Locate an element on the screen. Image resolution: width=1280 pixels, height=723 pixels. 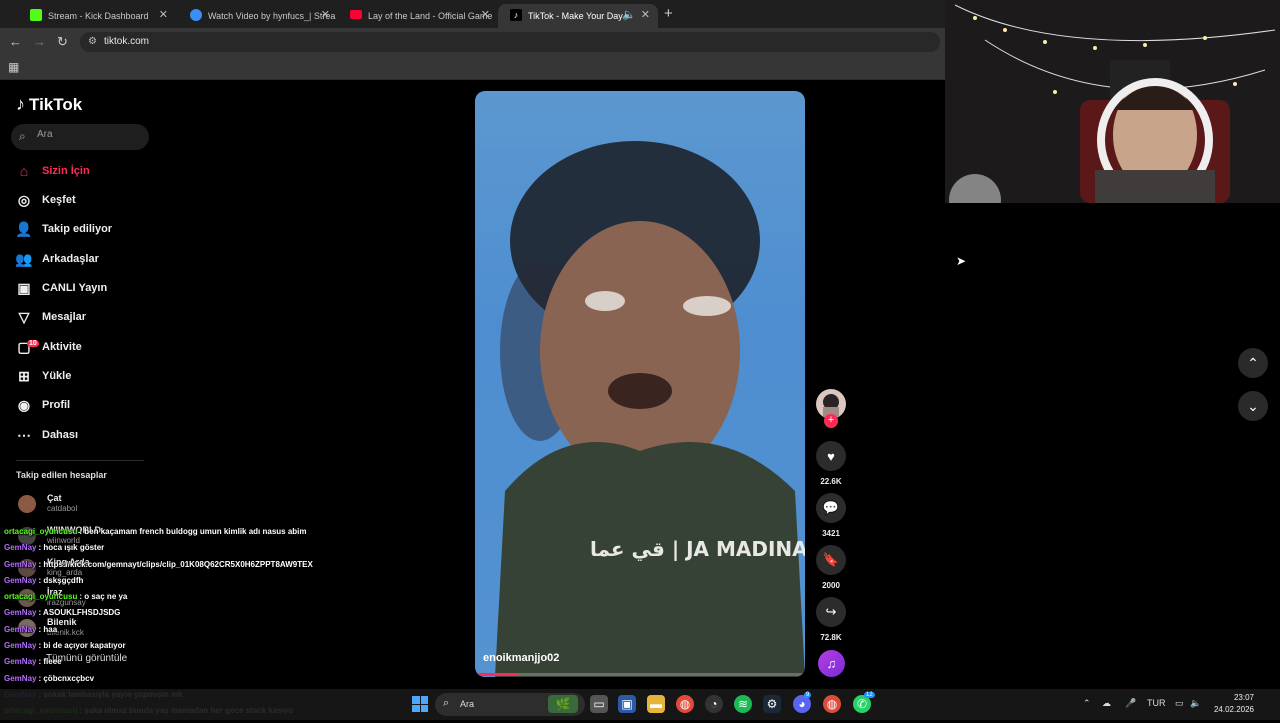
tiktok-logo: ♪ TikTok is located at coordinates (49, 104).